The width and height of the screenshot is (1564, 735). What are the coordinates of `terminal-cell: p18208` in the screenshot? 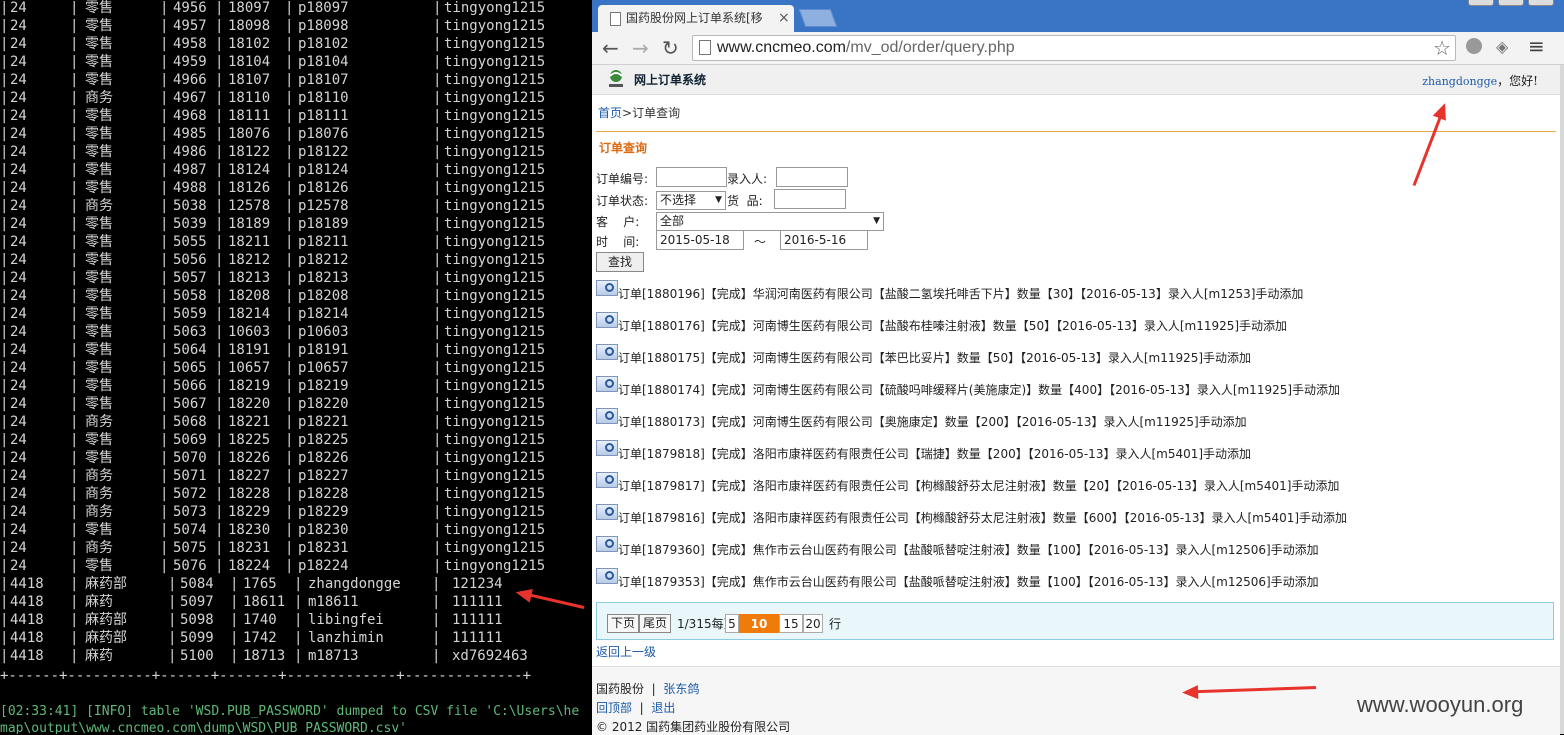 It's located at (323, 296).